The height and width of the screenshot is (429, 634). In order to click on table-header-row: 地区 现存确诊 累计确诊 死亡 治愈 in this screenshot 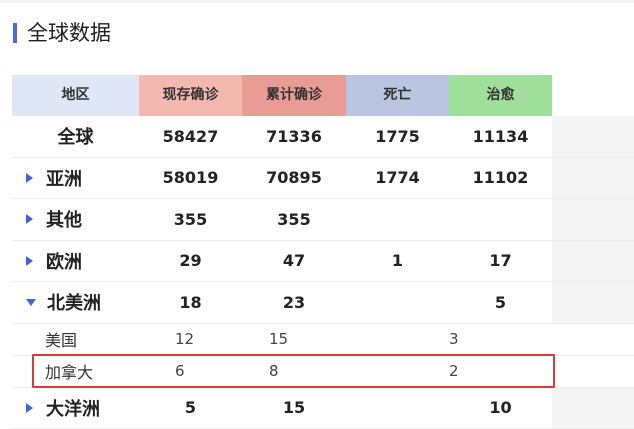, I will do `click(323, 95)`.